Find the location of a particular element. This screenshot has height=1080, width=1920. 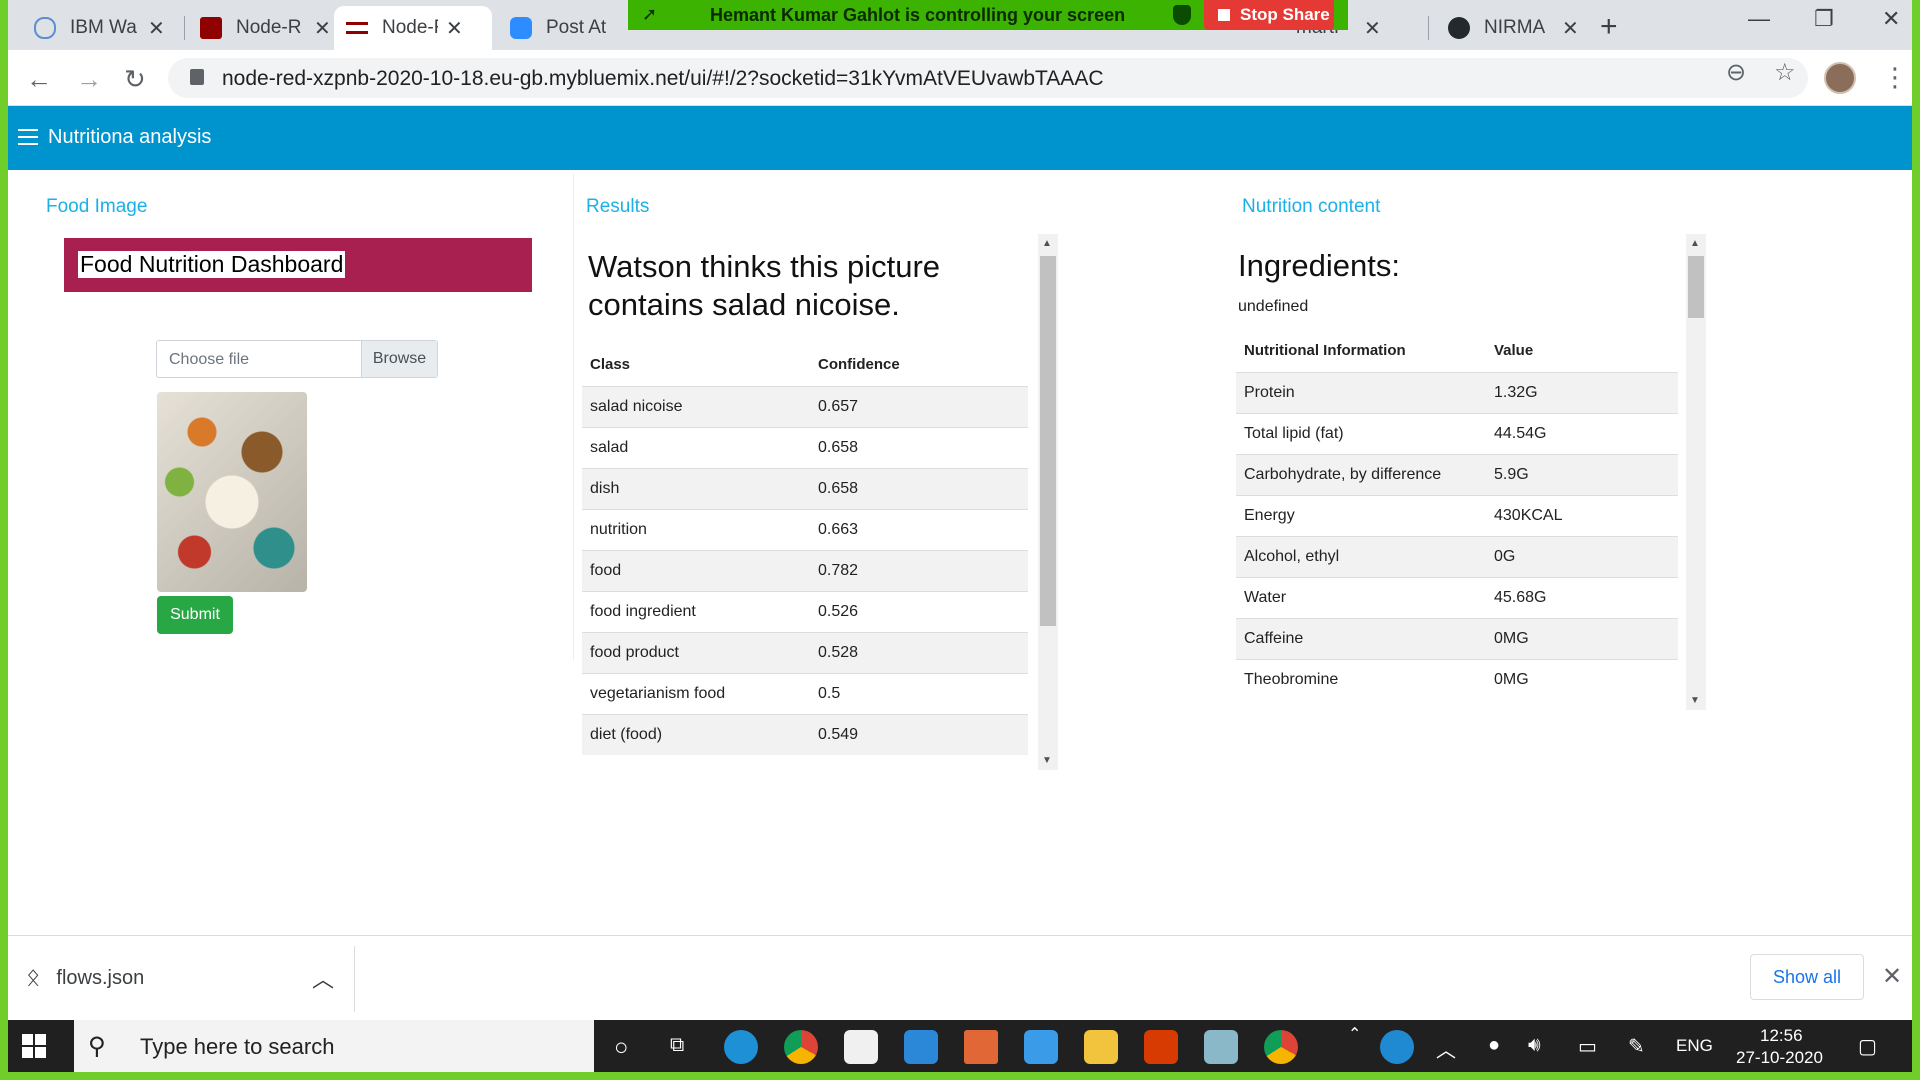

chrome-active-icon is located at coordinates (1281, 1047).